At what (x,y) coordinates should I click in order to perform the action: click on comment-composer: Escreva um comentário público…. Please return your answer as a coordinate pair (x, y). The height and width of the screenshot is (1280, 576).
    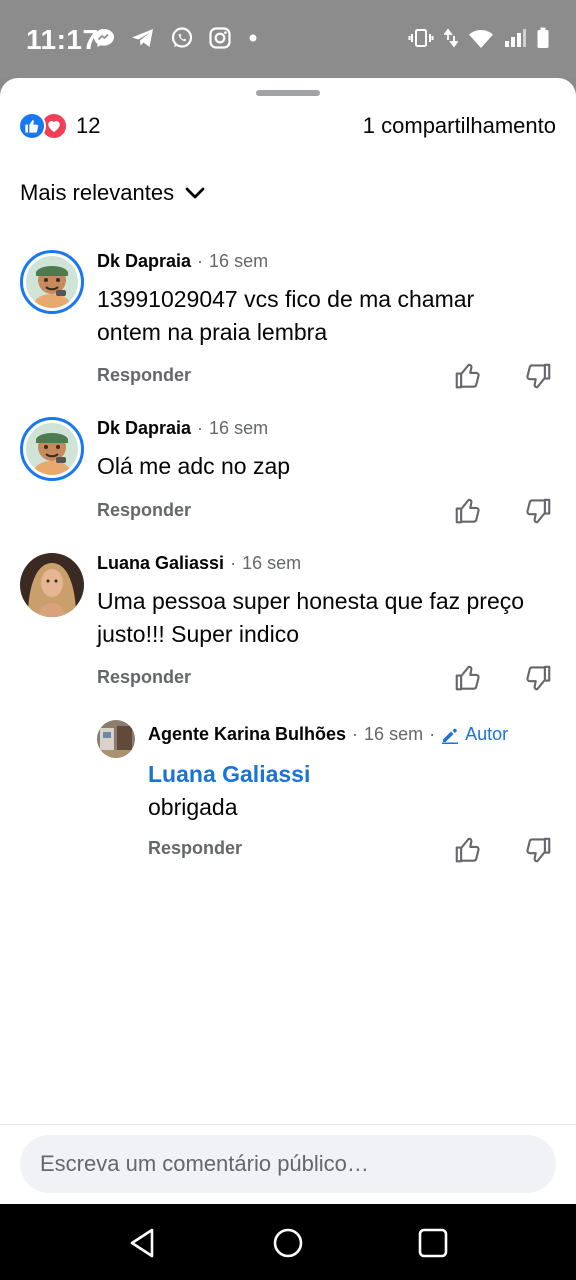
    Looking at the image, I should click on (288, 1164).